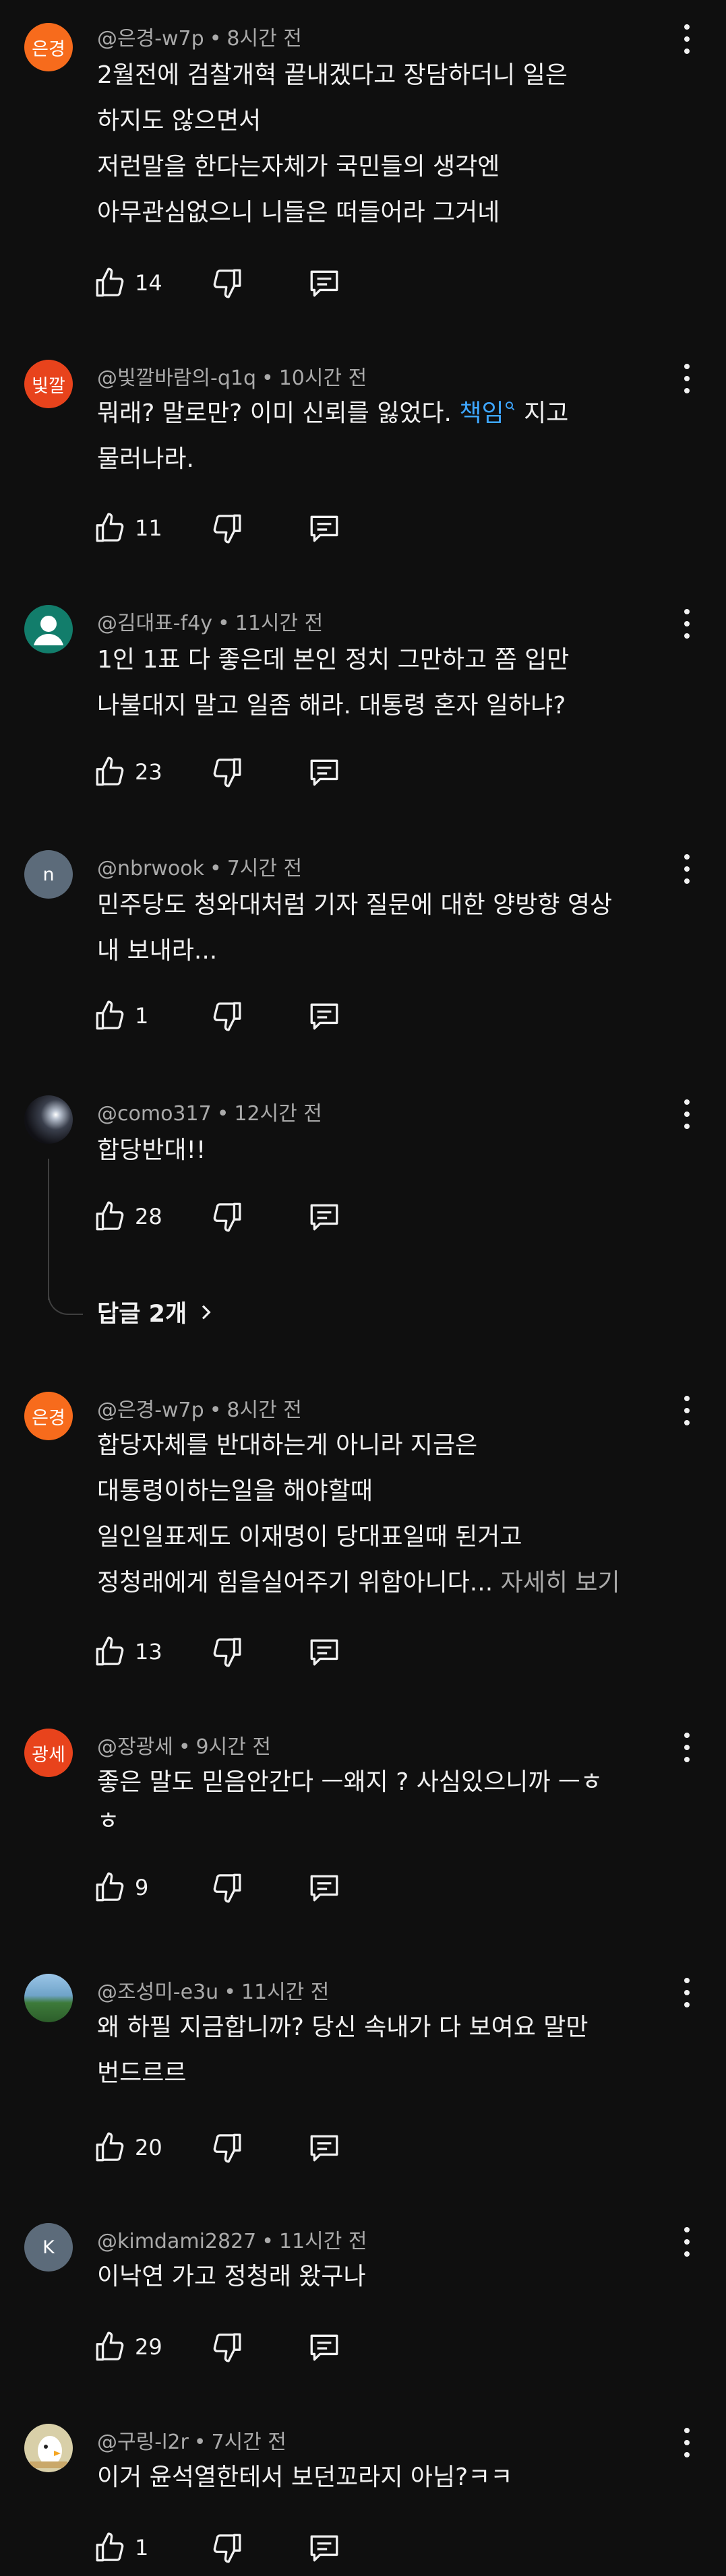  I want to click on chevron-right-icon, so click(207, 1312).